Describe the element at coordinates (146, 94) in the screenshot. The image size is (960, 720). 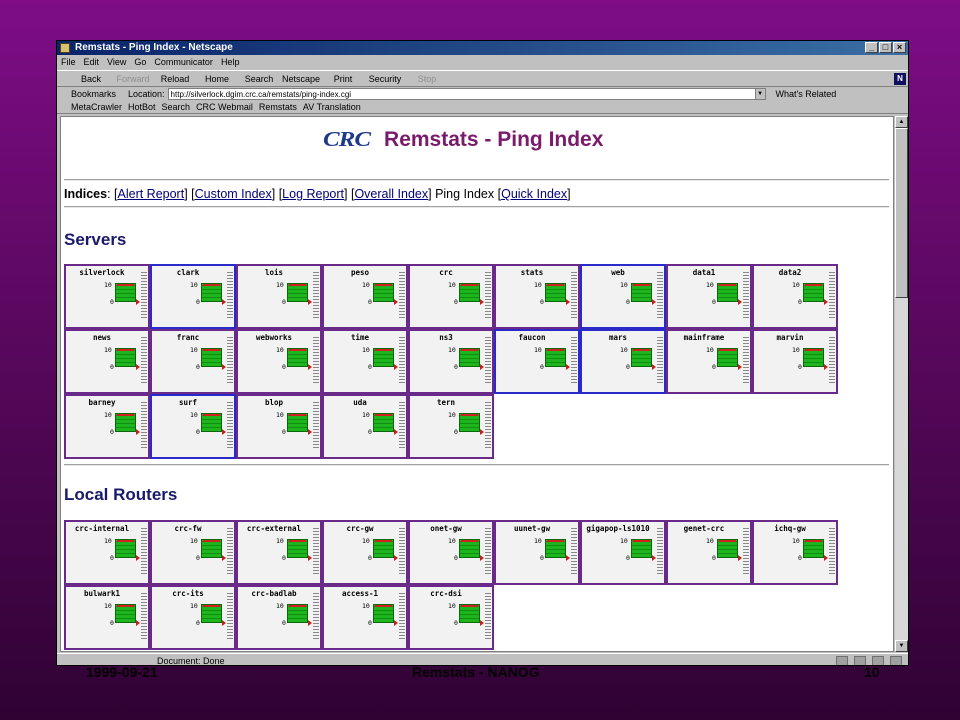
I see `location-label: Location:` at that location.